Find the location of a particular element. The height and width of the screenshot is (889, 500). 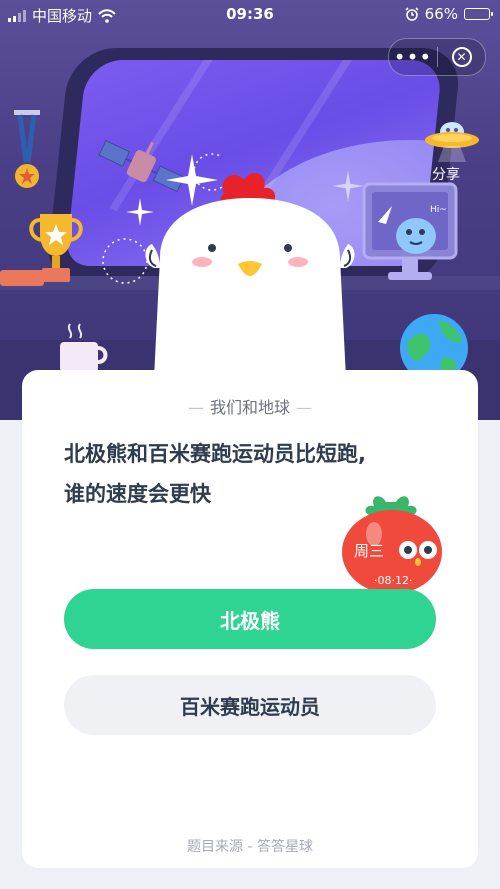

tomato-date: ·08·12· is located at coordinates (393, 580).